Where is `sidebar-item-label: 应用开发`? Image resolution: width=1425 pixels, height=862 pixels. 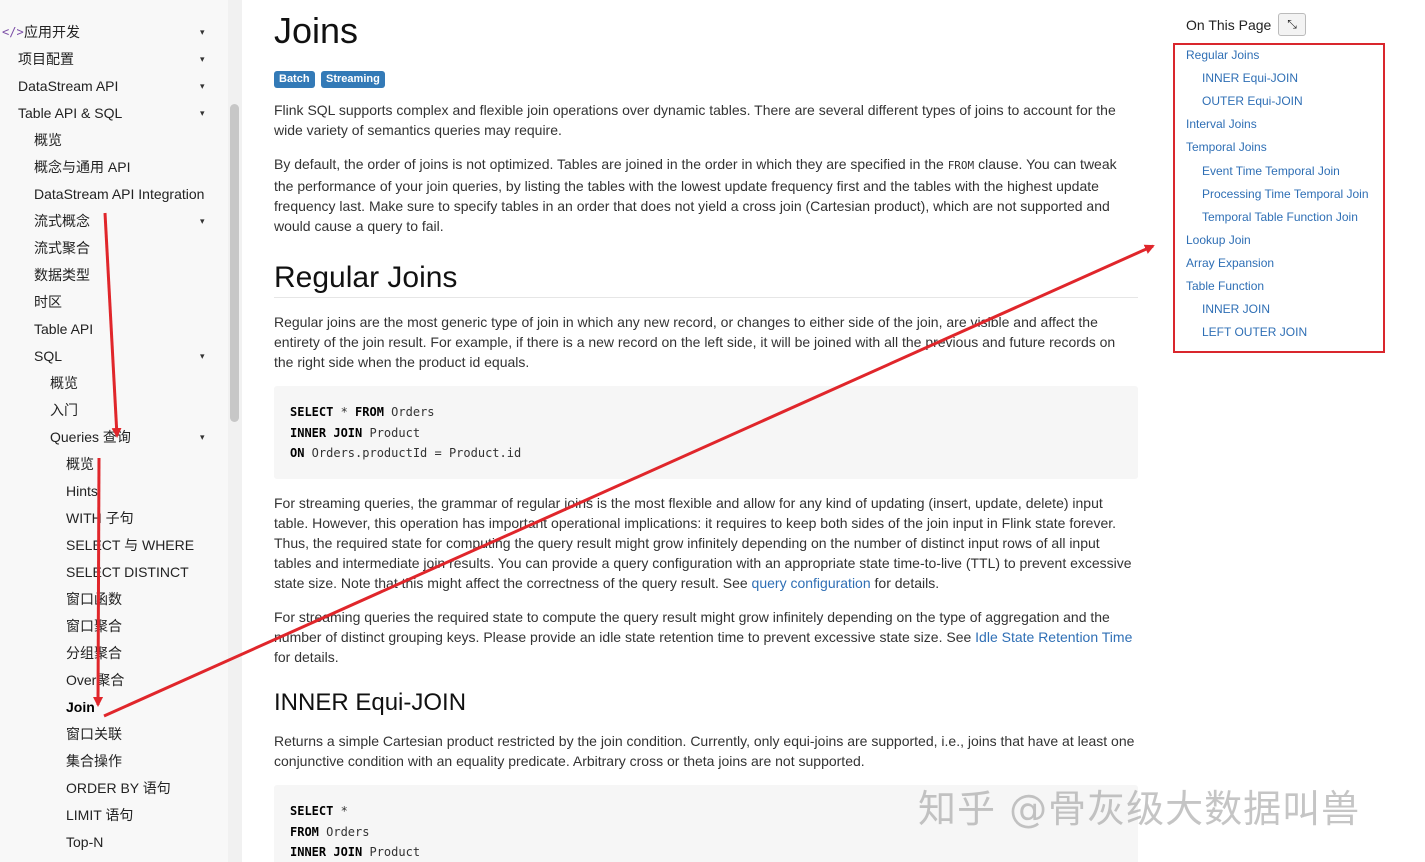 sidebar-item-label: 应用开发 is located at coordinates (52, 32).